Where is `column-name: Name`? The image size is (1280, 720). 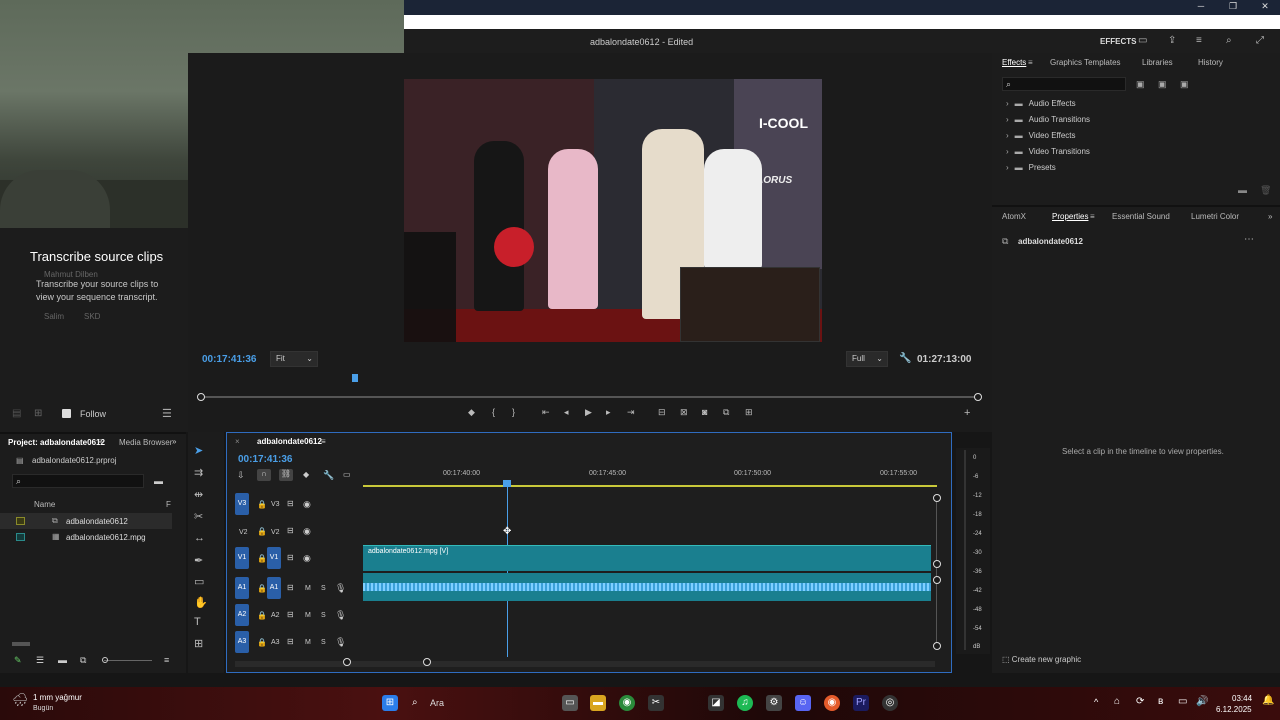 column-name: Name is located at coordinates (44, 504).